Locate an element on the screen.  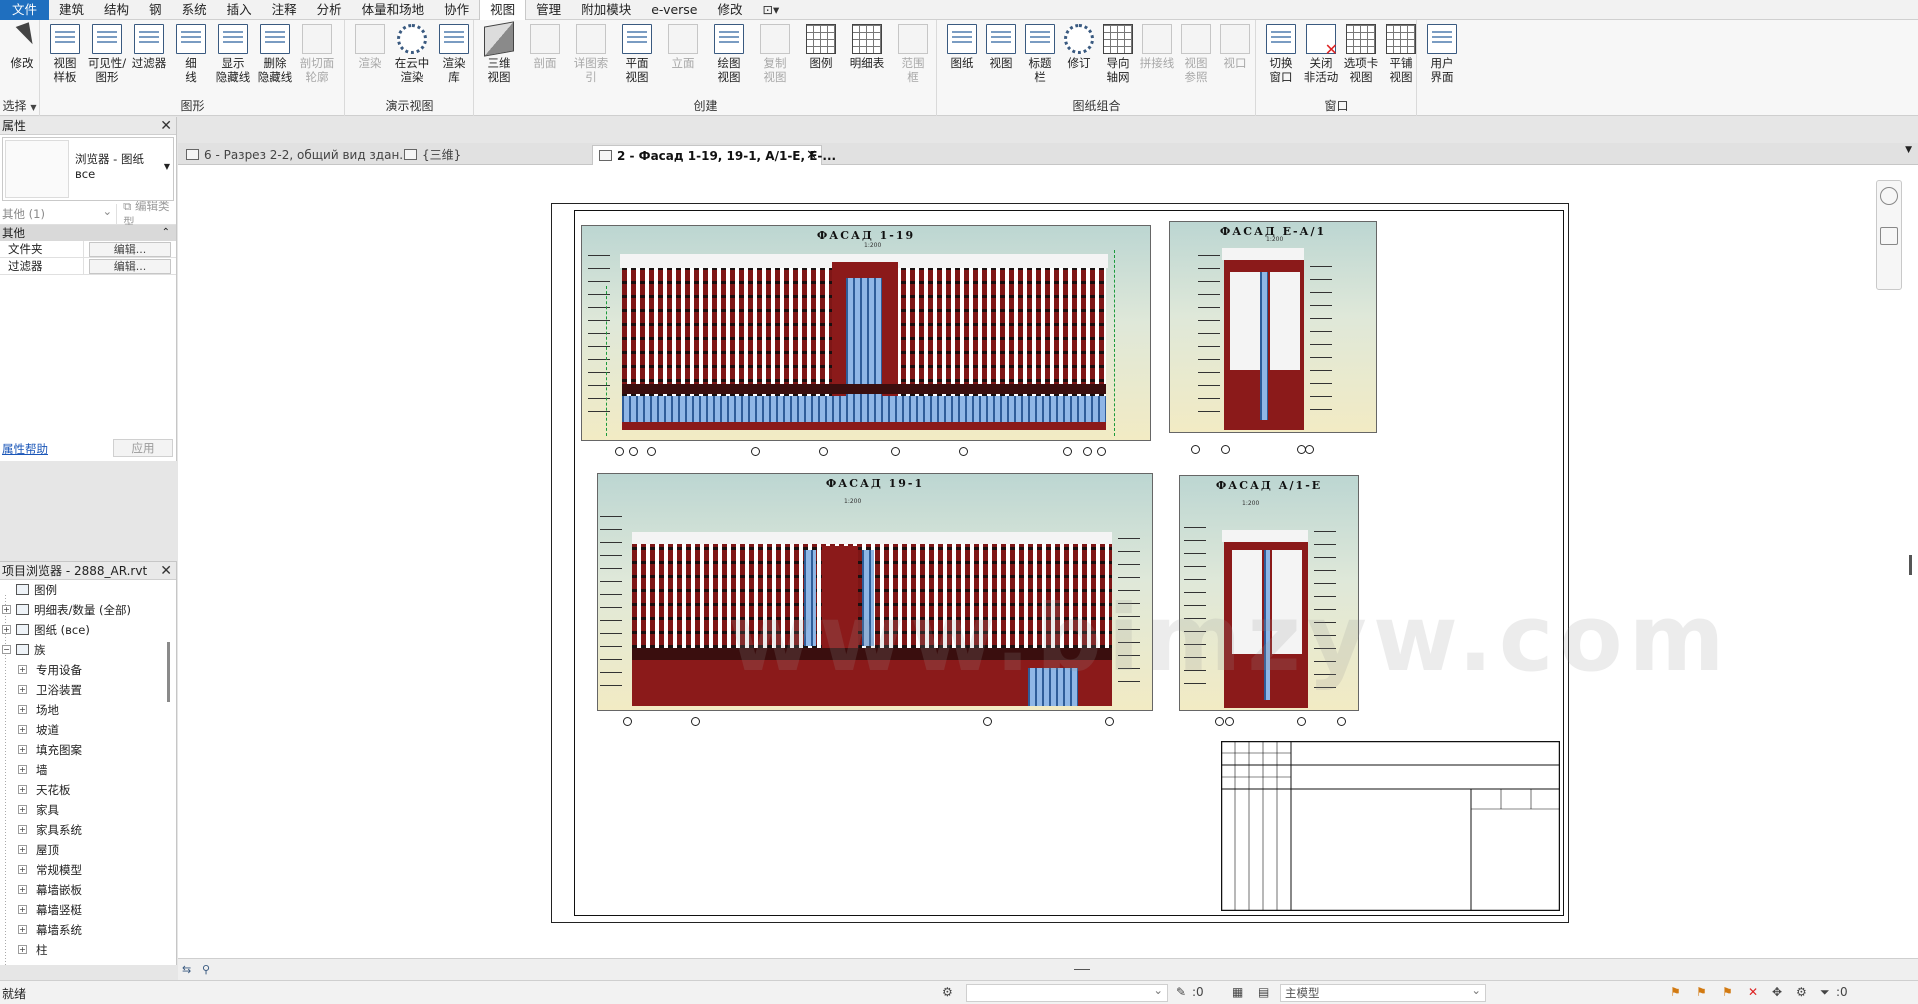
menu-item-6: 注释 is located at coordinates (284, 10).